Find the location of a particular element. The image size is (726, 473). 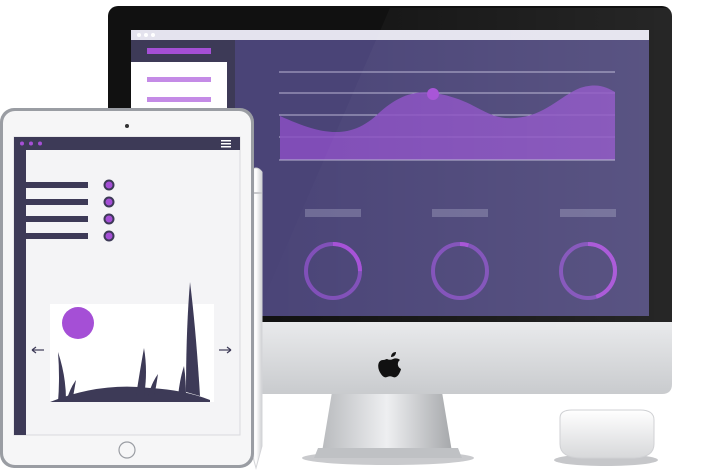

hamburger-menu-icon is located at coordinates (226, 144).